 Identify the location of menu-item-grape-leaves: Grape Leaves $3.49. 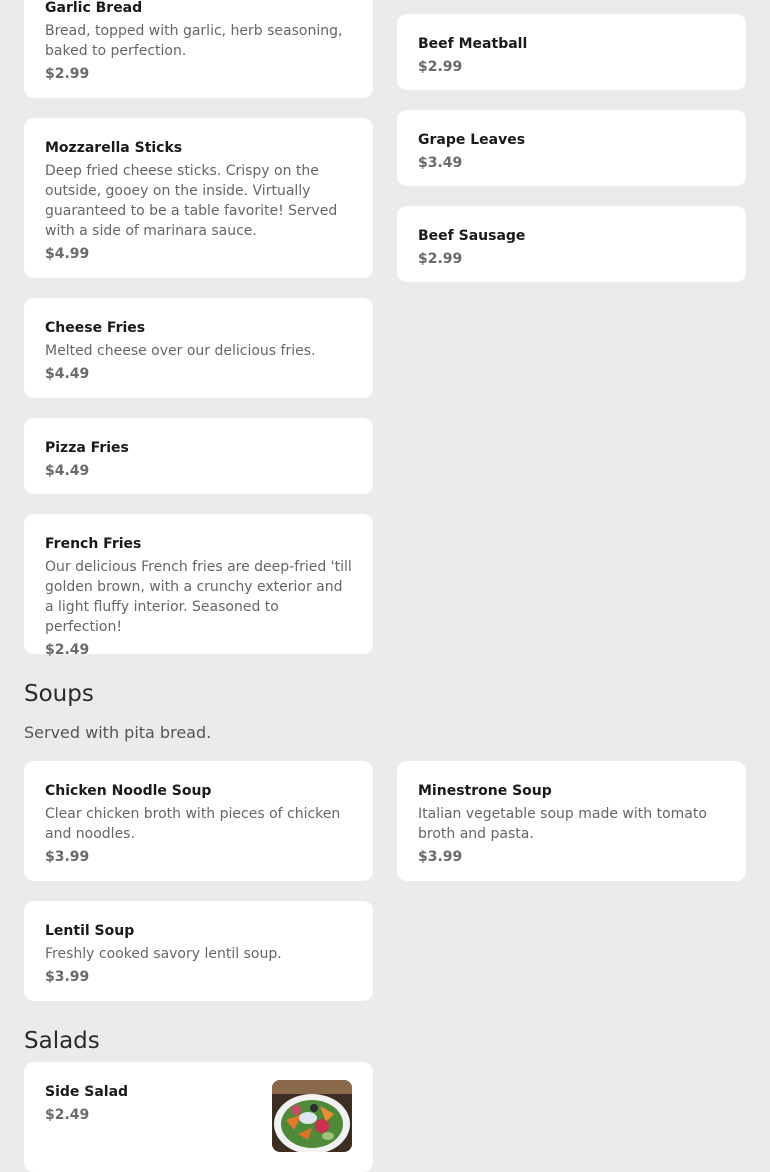
(571, 148).